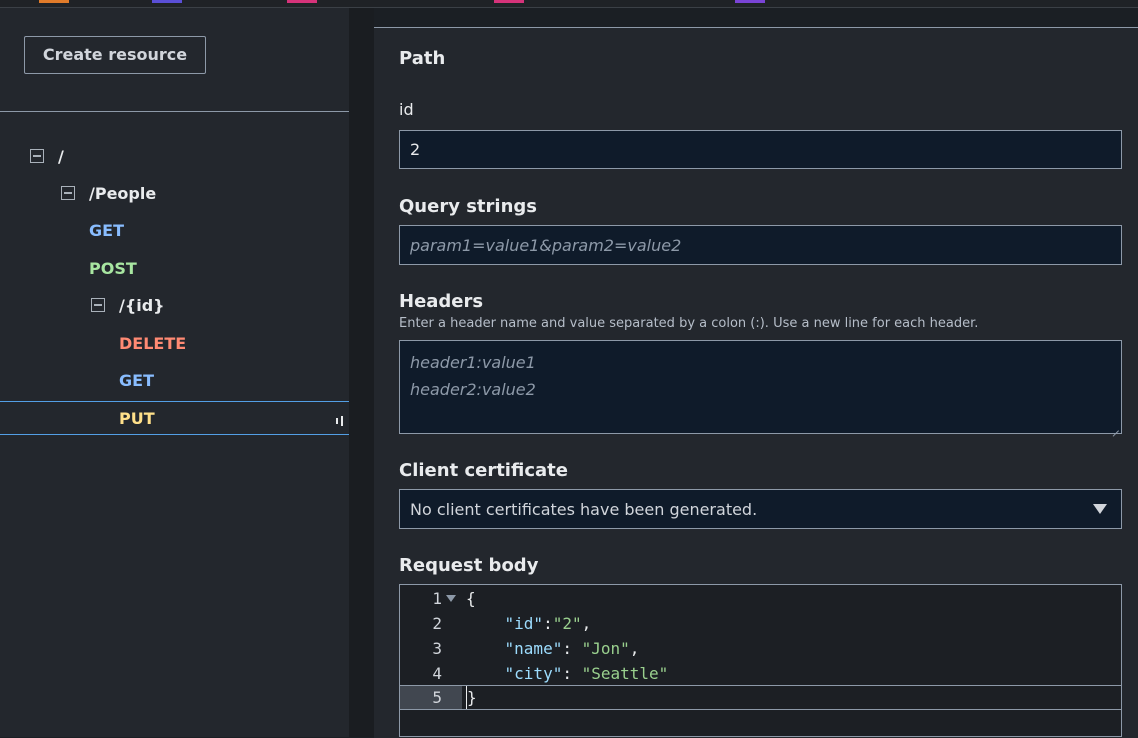 This screenshot has width=1138, height=738. I want to click on textarea-resize-icon, so click(1115, 427).